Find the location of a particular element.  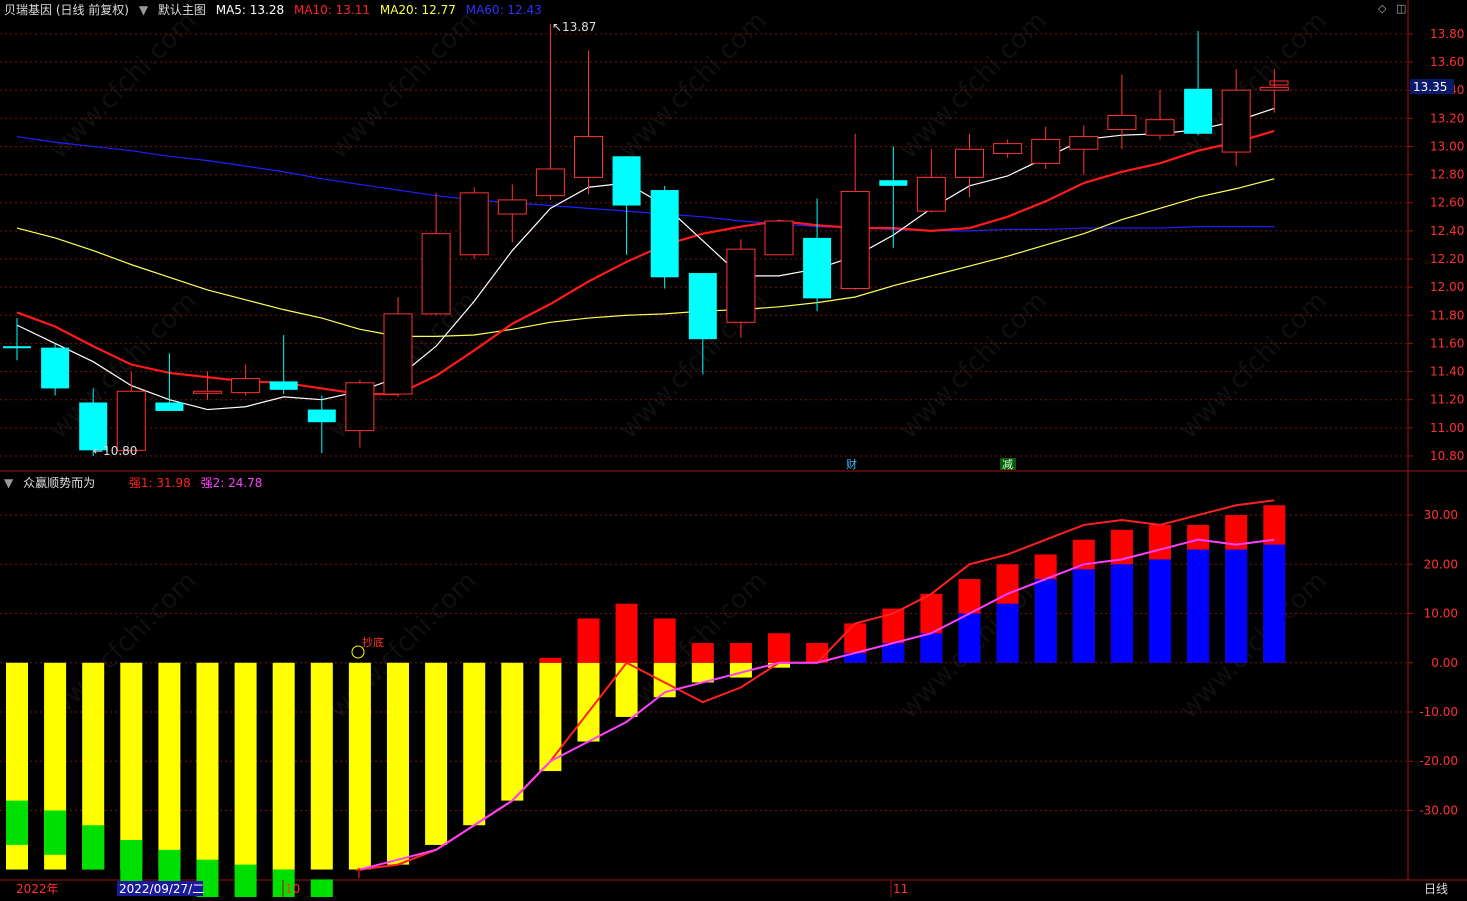

x-year-label: 2022年 is located at coordinates (37, 889).